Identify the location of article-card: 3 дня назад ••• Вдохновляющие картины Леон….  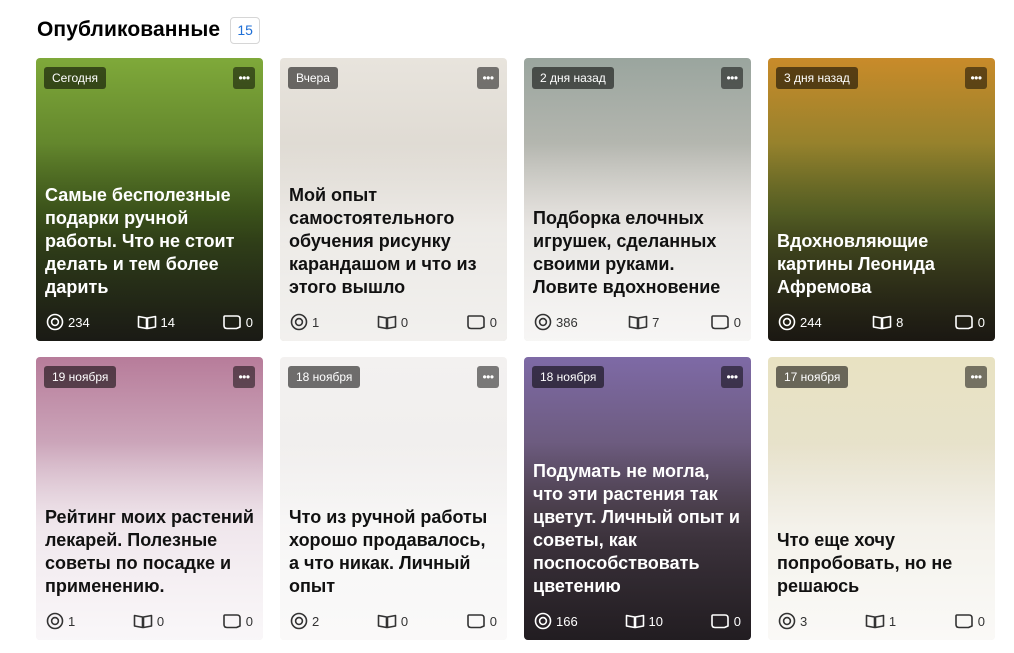
(881, 199).